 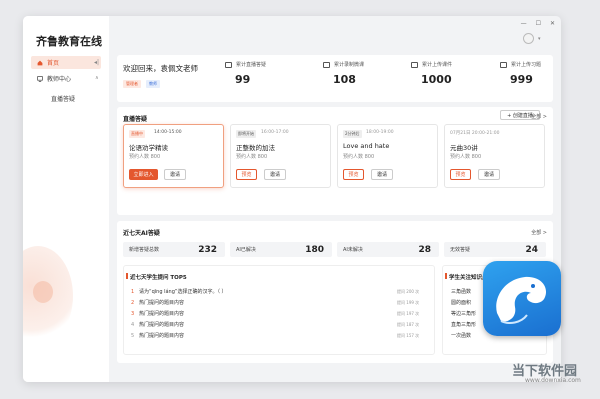 I want to click on panel-title: 学生关注知识点, so click(x=468, y=278).